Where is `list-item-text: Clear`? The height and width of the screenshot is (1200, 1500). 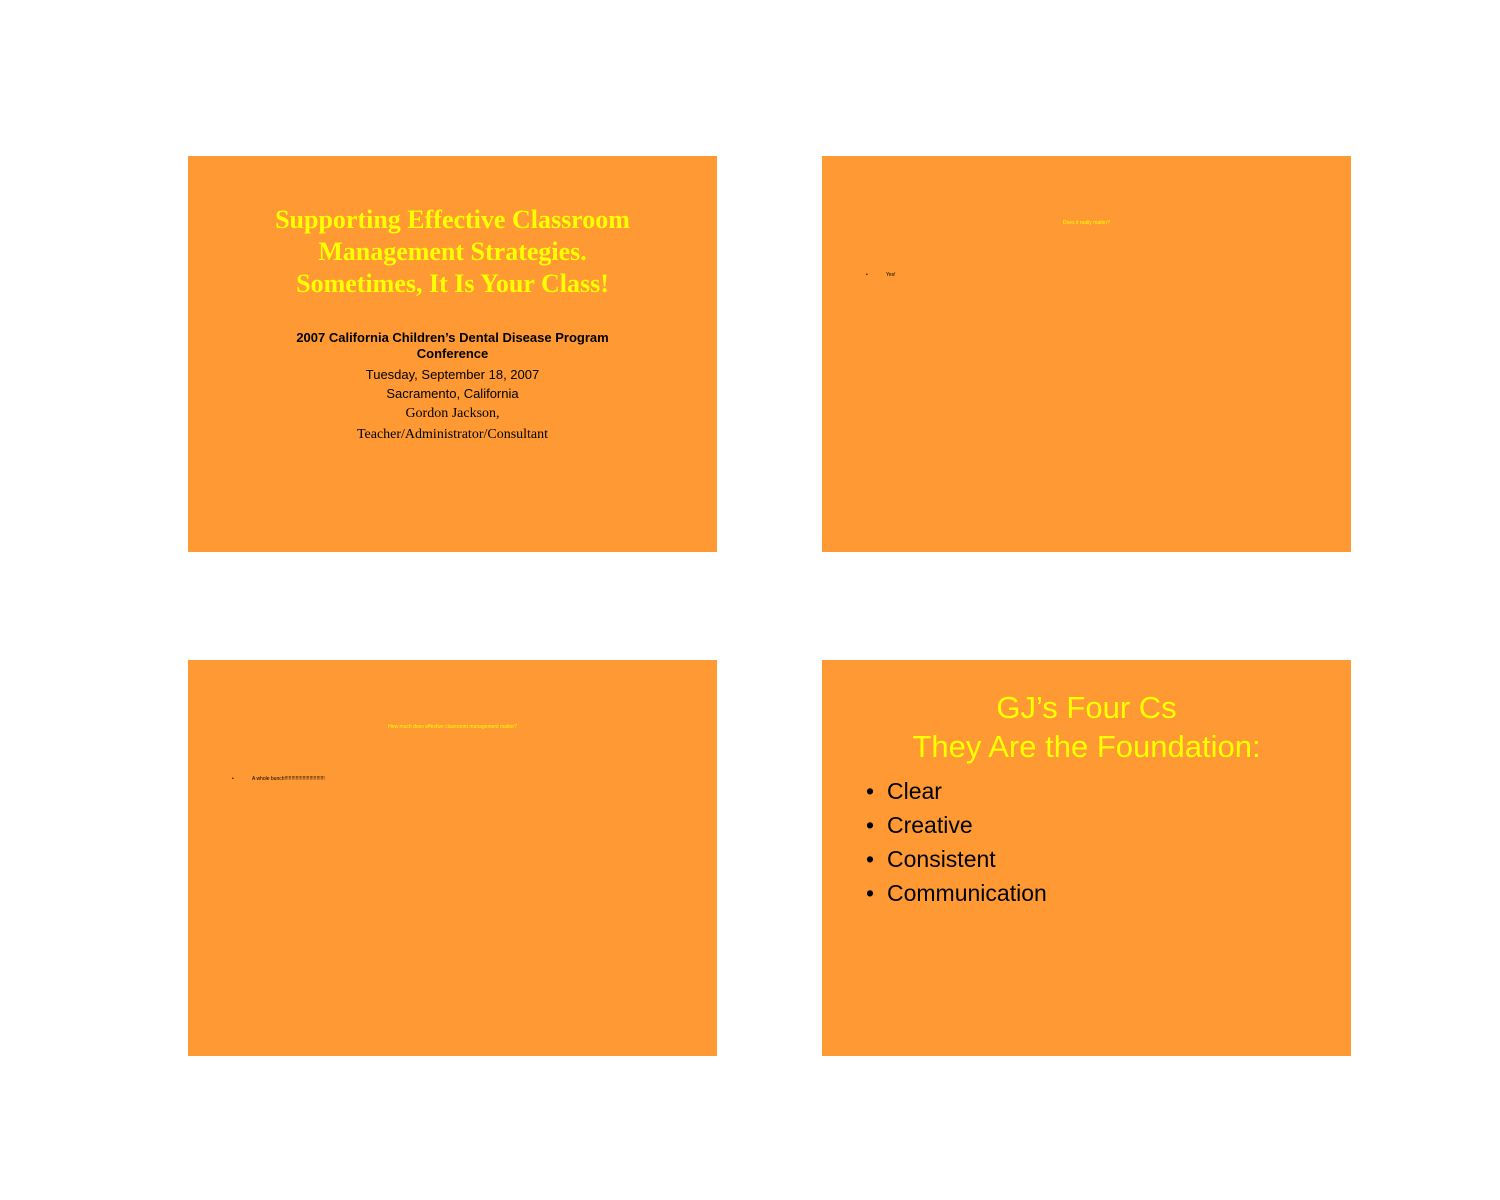
list-item-text: Clear is located at coordinates (914, 791).